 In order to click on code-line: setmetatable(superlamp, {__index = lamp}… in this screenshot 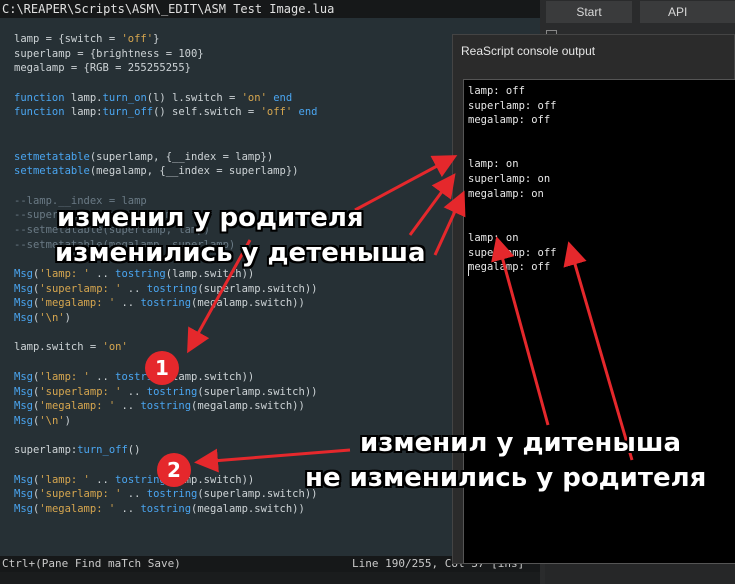, I will do `click(144, 156)`.